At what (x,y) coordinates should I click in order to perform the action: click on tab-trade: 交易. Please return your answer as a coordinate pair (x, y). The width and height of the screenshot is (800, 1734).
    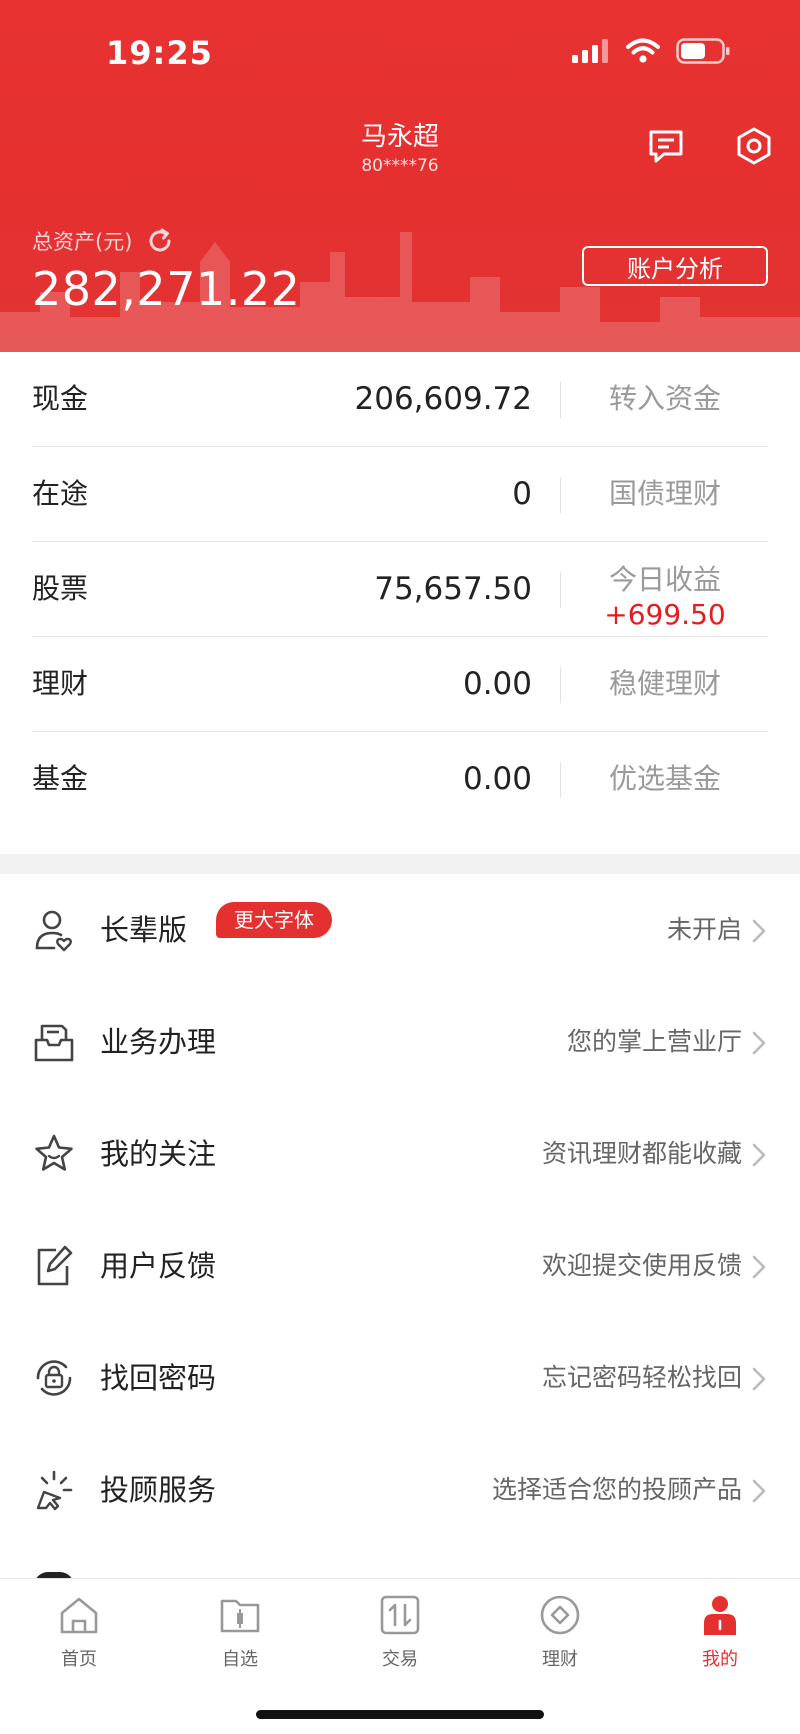
    Looking at the image, I should click on (400, 1632).